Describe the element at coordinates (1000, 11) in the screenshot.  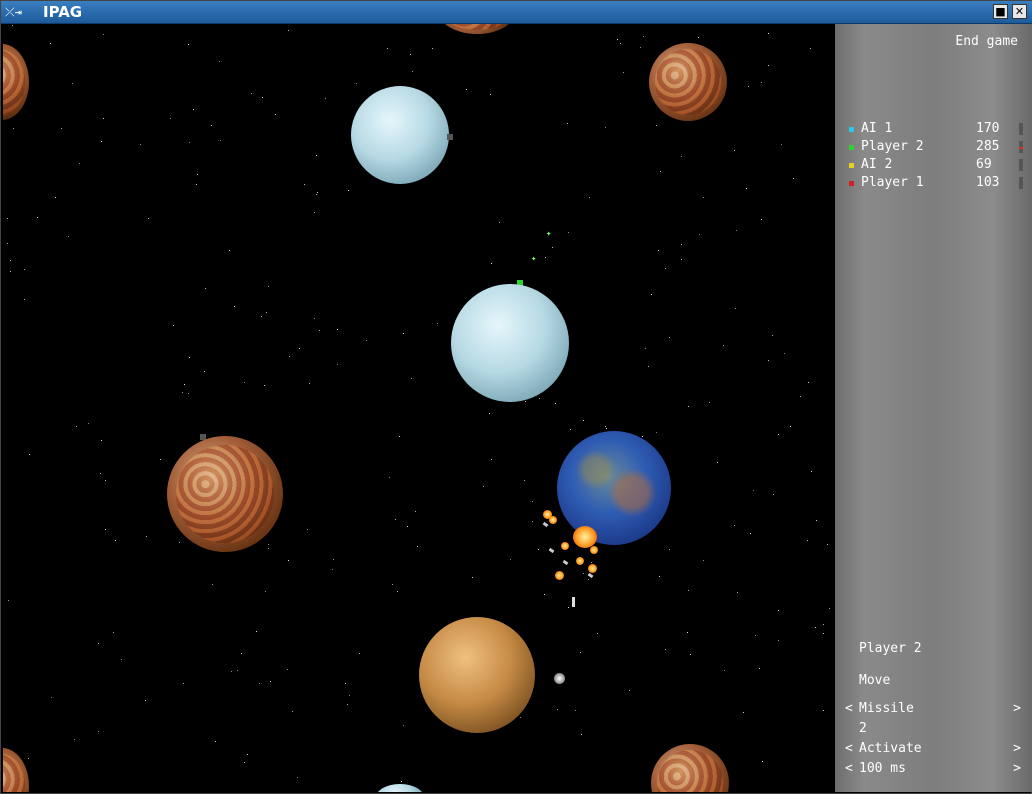
I see `minimize-button: ■` at that location.